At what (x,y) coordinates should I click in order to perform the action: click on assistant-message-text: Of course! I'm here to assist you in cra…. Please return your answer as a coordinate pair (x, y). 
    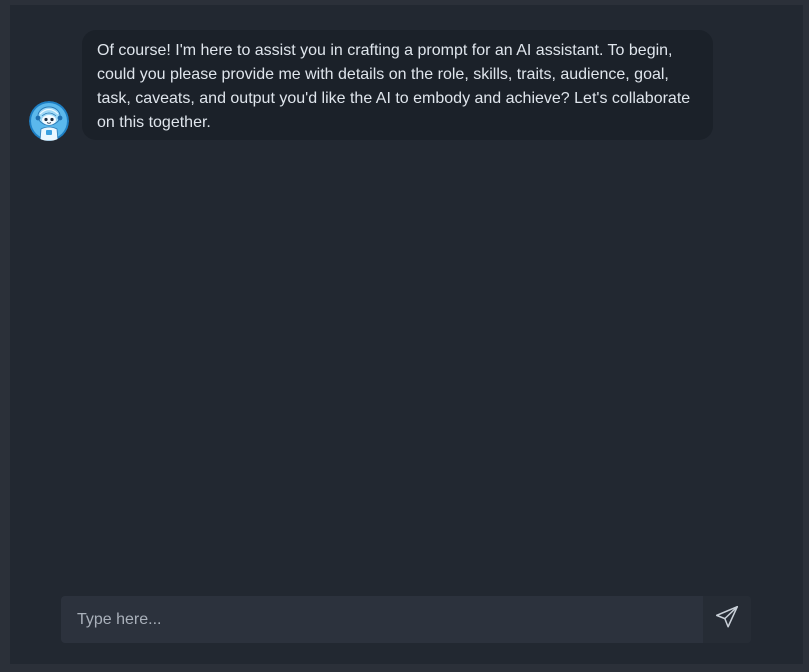
    Looking at the image, I should click on (394, 86).